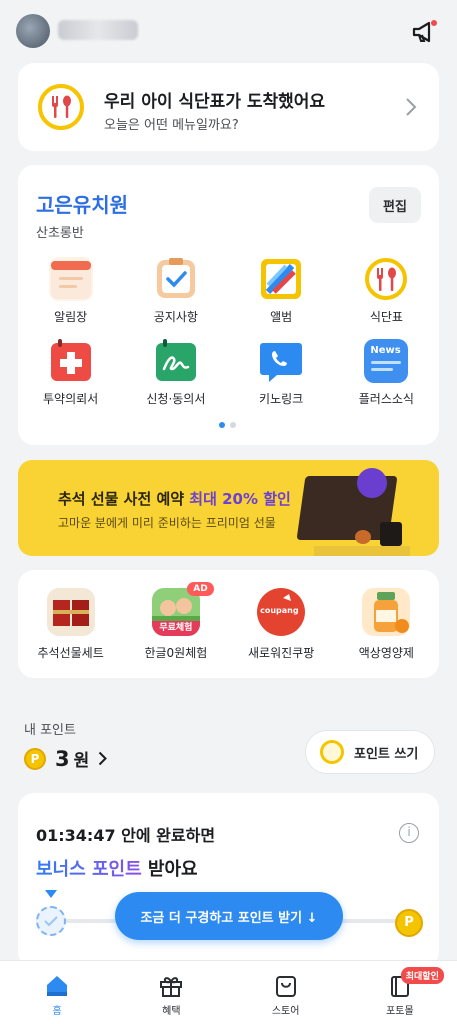  I want to click on menu-label: 공지사항, so click(175, 317).